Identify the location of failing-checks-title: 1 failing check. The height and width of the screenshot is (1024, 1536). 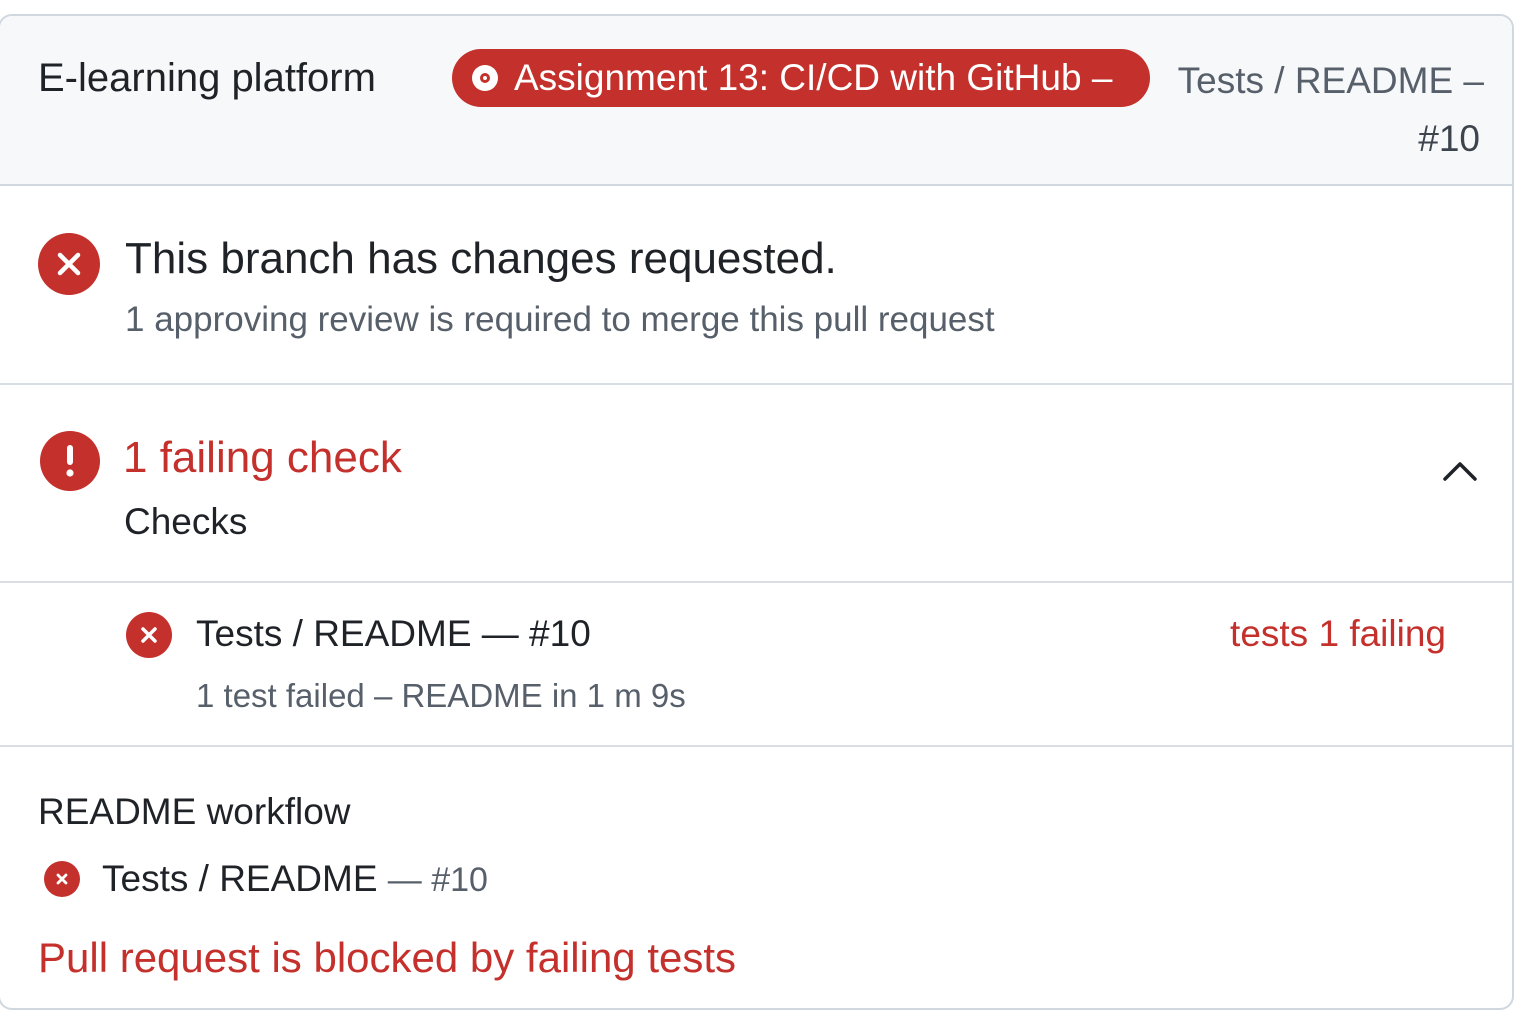
(262, 457).